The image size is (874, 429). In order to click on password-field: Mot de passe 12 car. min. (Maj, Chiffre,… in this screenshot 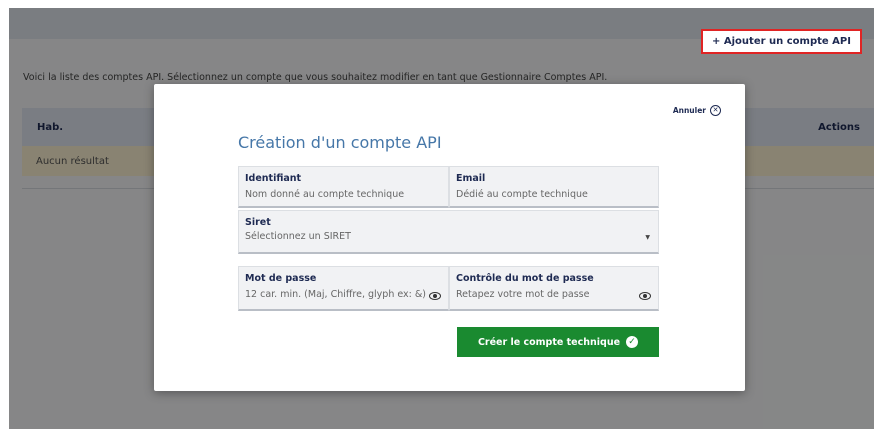, I will do `click(343, 288)`.